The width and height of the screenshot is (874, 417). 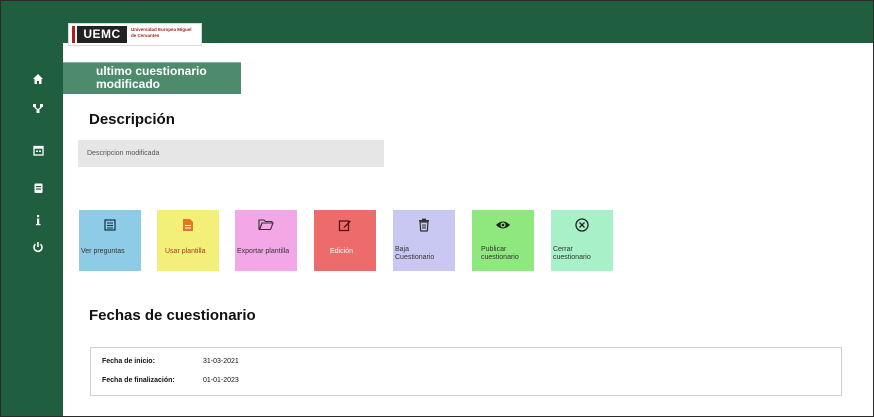 I want to click on description-heading: Descripción, so click(x=132, y=119).